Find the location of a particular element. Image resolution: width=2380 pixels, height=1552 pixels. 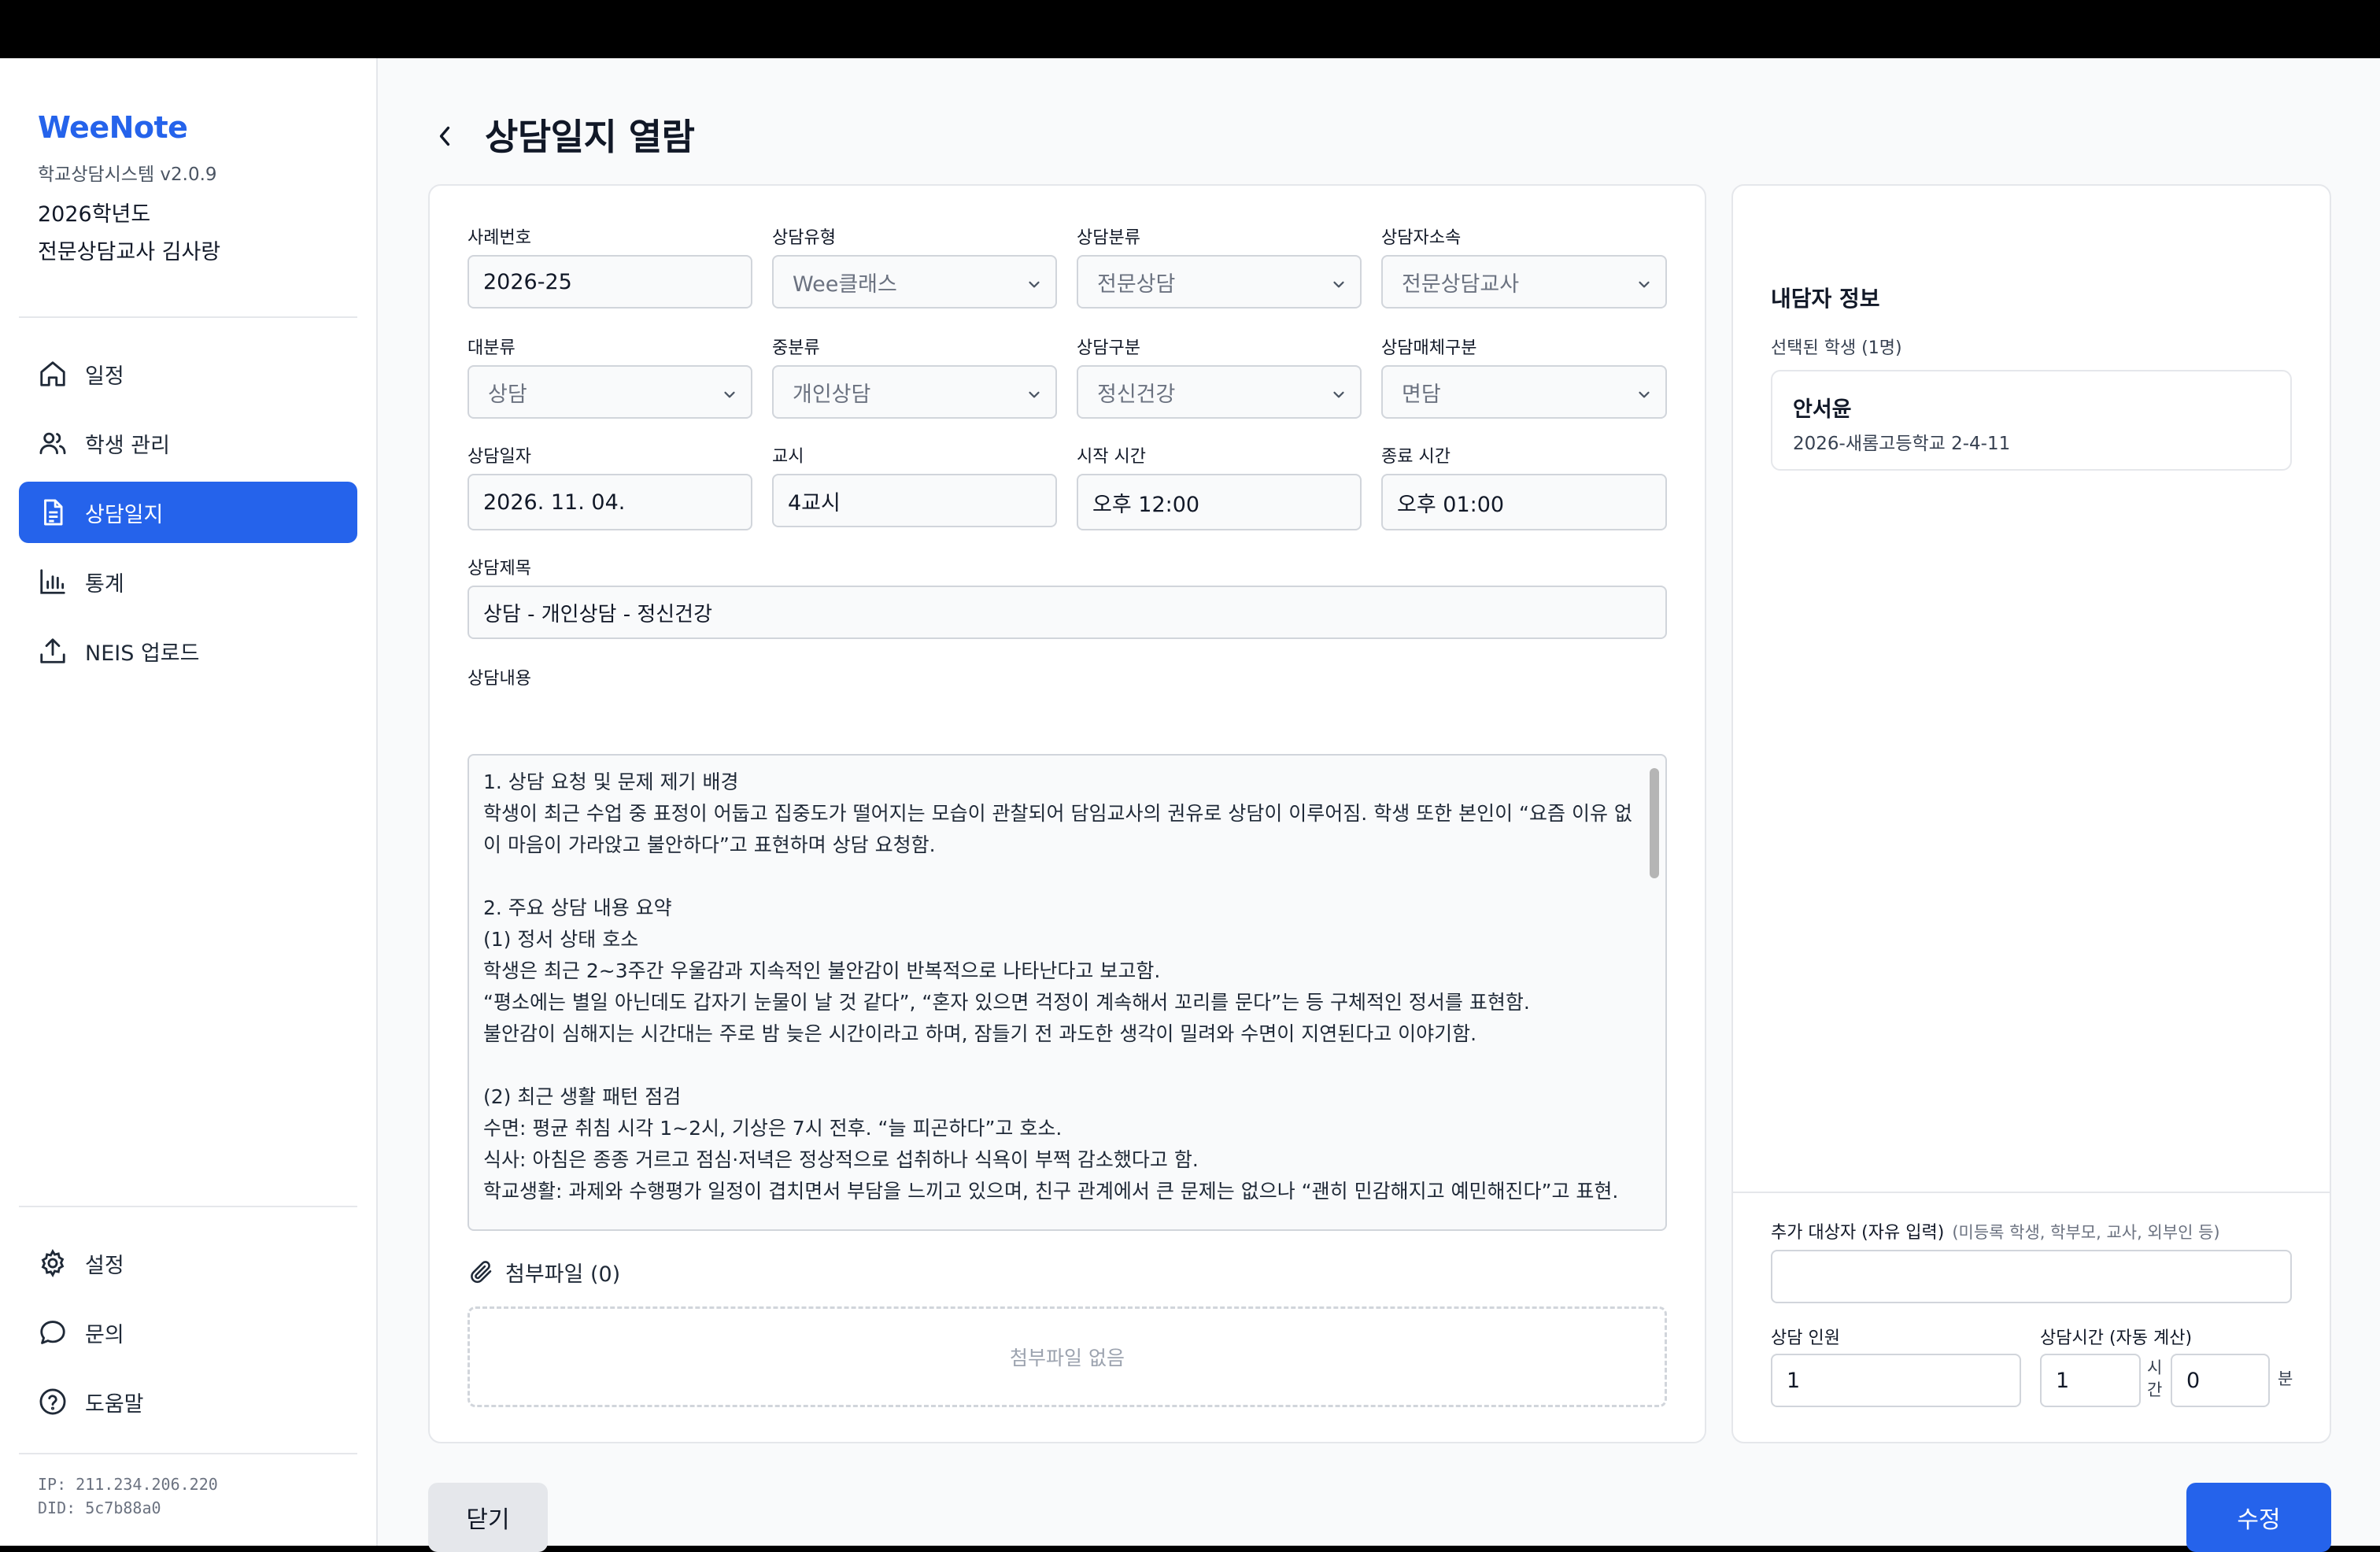

sidebar-divider is located at coordinates (188, 1453).